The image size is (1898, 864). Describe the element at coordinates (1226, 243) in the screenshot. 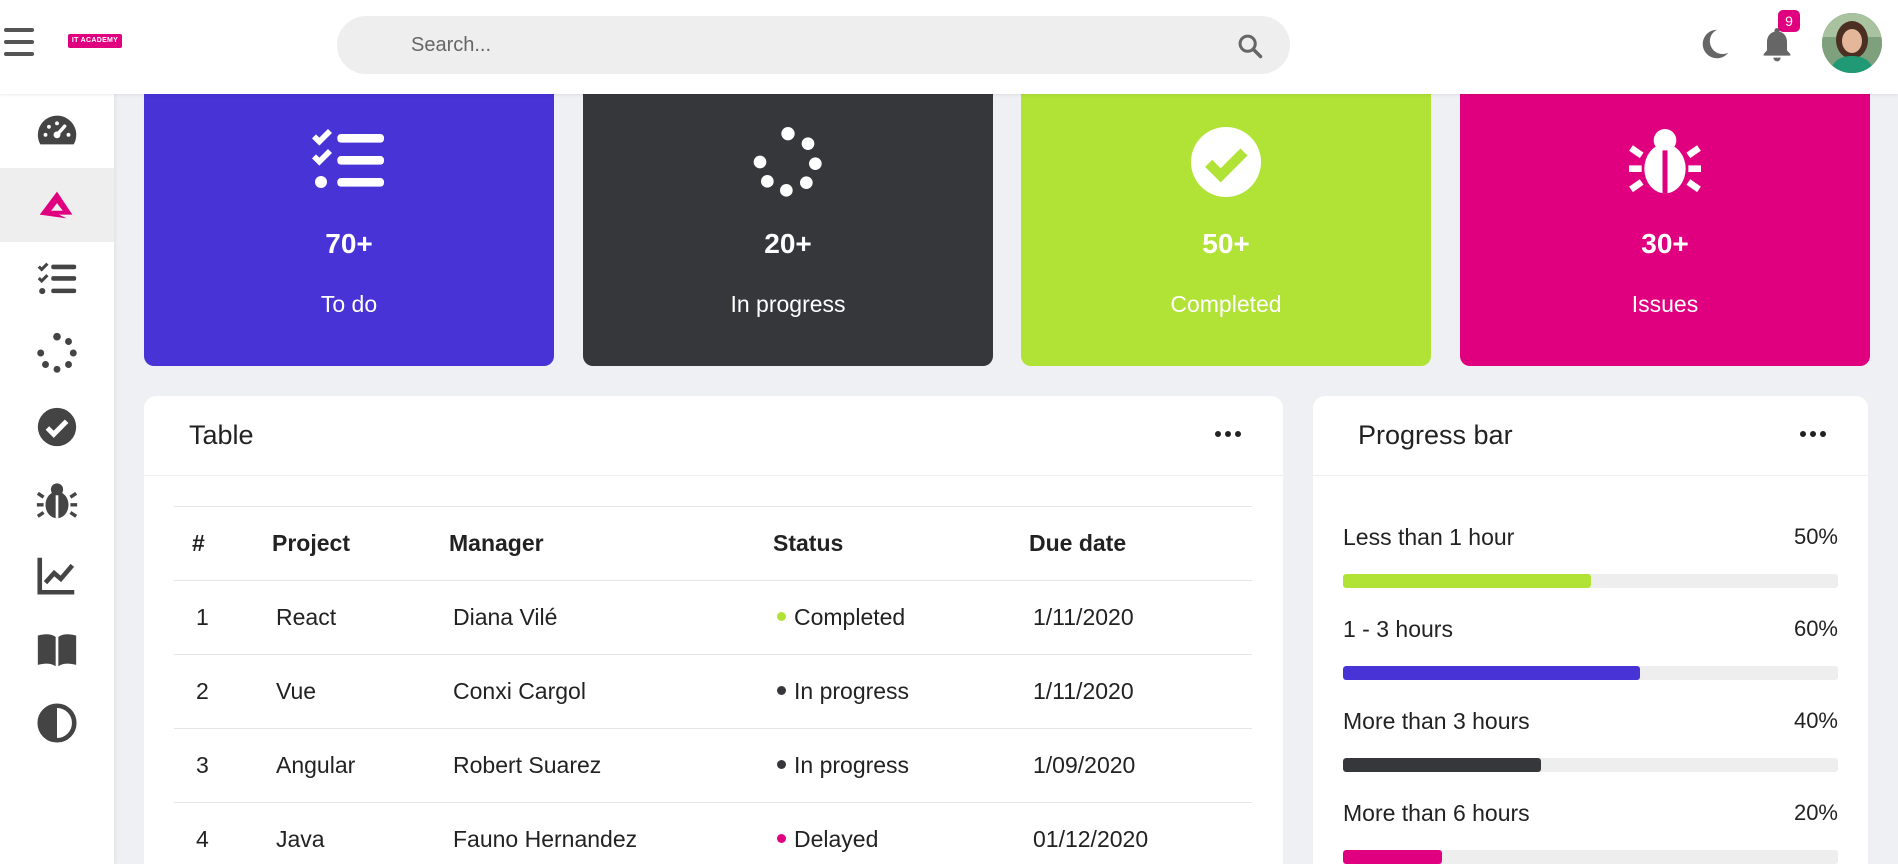

I see `stat-count: 50+` at that location.